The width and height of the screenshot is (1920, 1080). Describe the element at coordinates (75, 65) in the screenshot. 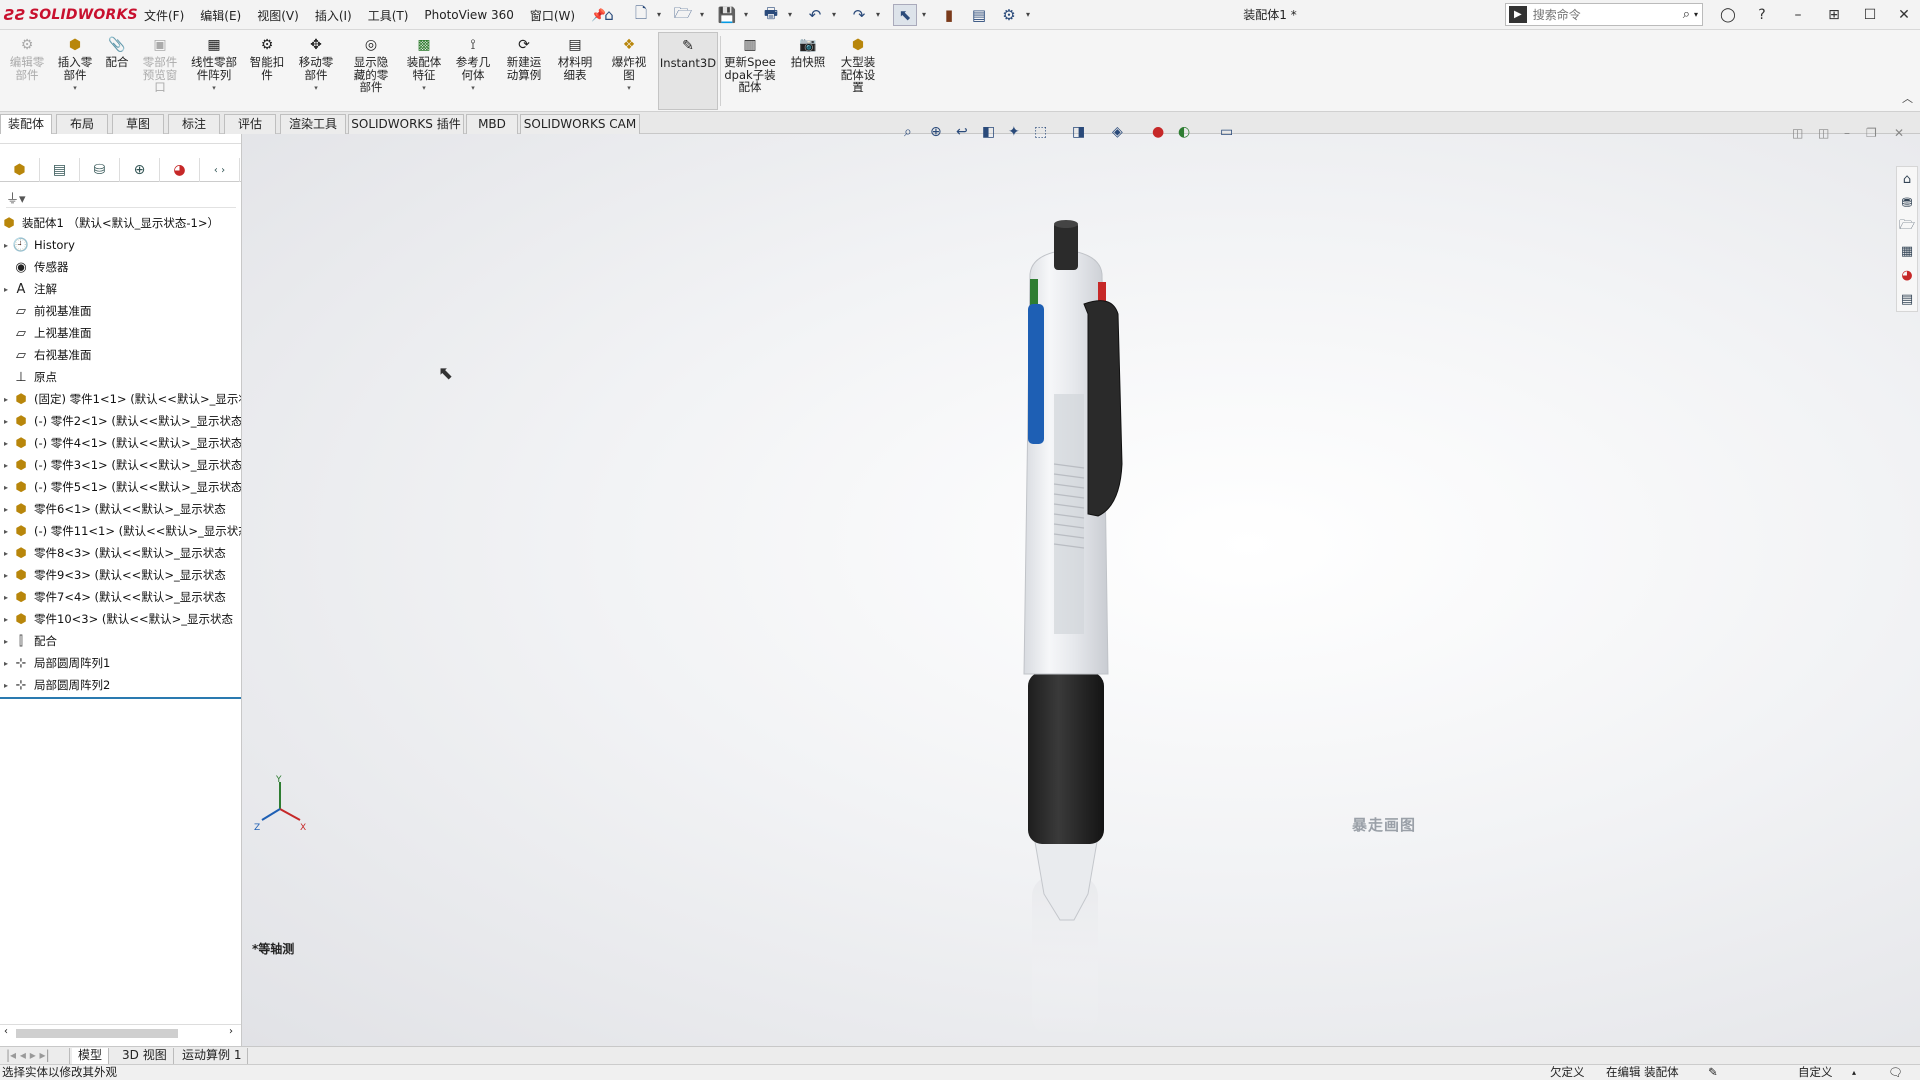

I see `insert-component-button: ⬢ 插入零部件 ▾` at that location.